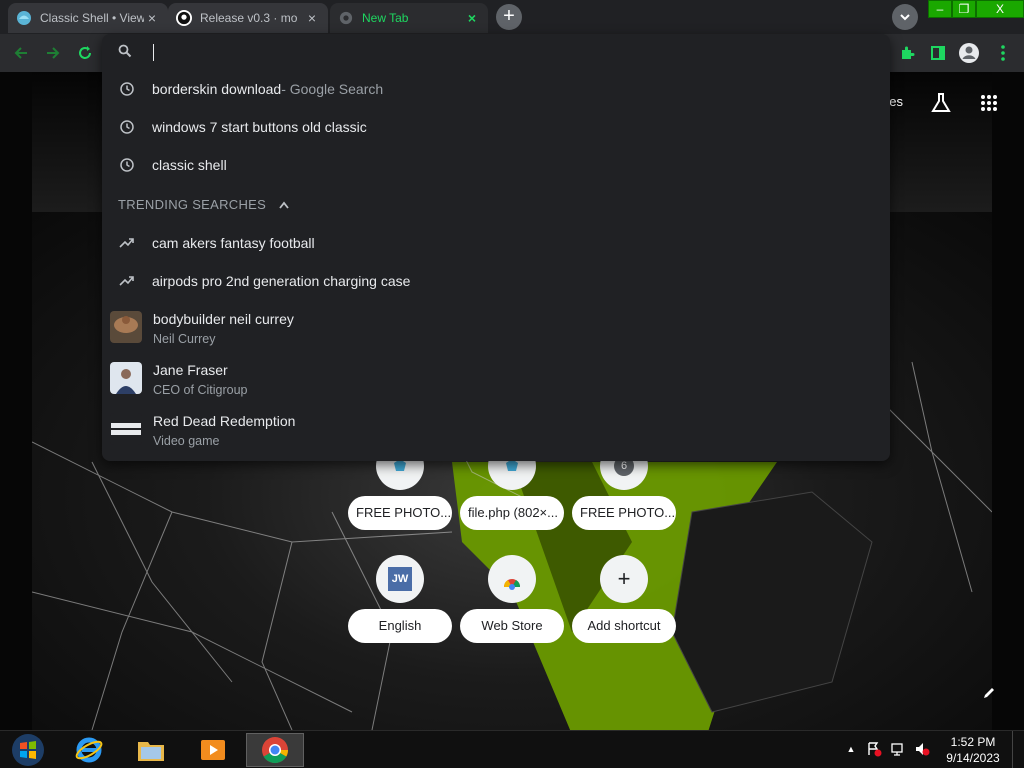 The image size is (1024, 768). What do you see at coordinates (496, 379) in the screenshot?
I see `suggestion-rich: Jane Fraser CEO of Citigroup` at bounding box center [496, 379].